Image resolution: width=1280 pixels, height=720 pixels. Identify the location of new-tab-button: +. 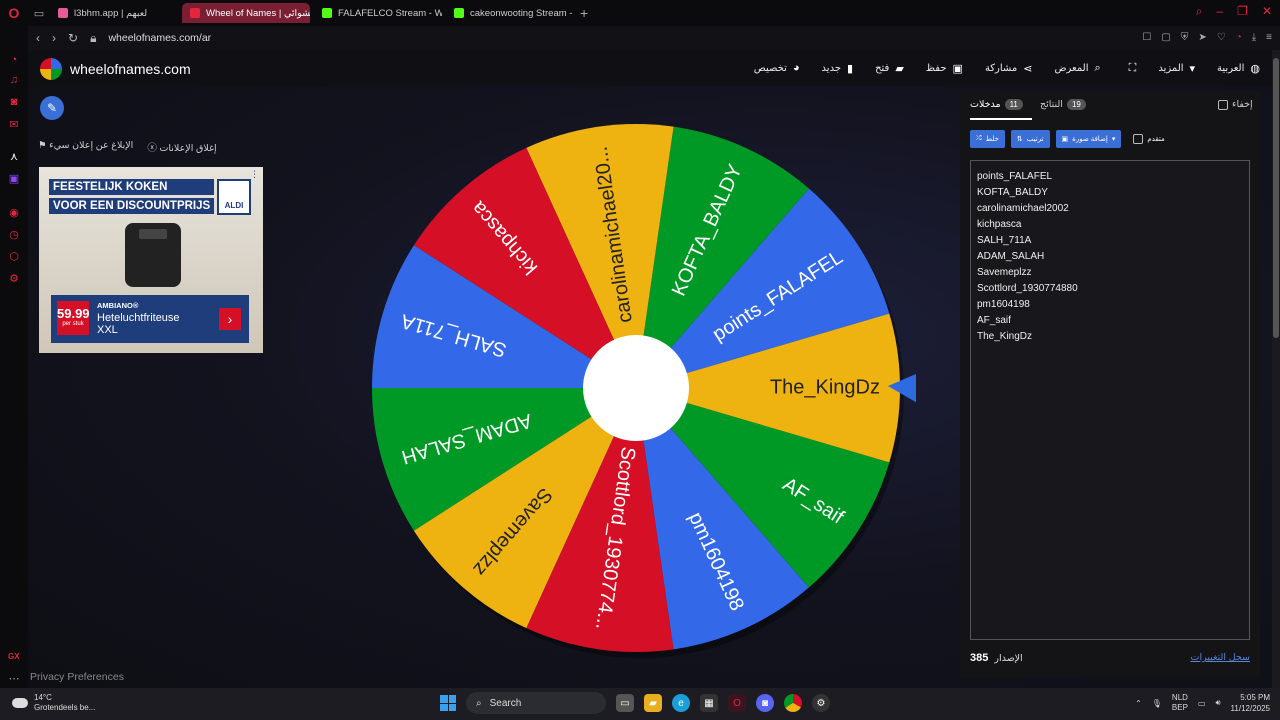
(584, 13).